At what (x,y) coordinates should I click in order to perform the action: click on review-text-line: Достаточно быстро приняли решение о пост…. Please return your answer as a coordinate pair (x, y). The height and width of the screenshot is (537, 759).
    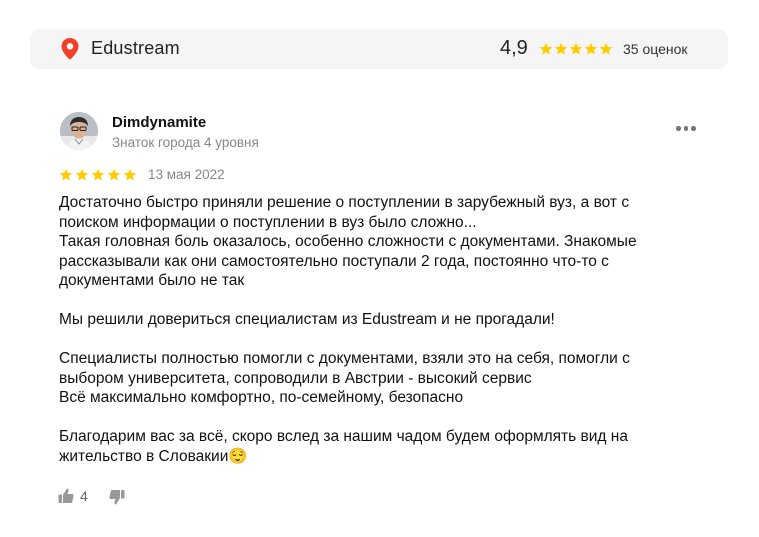
    Looking at the image, I should click on (344, 202).